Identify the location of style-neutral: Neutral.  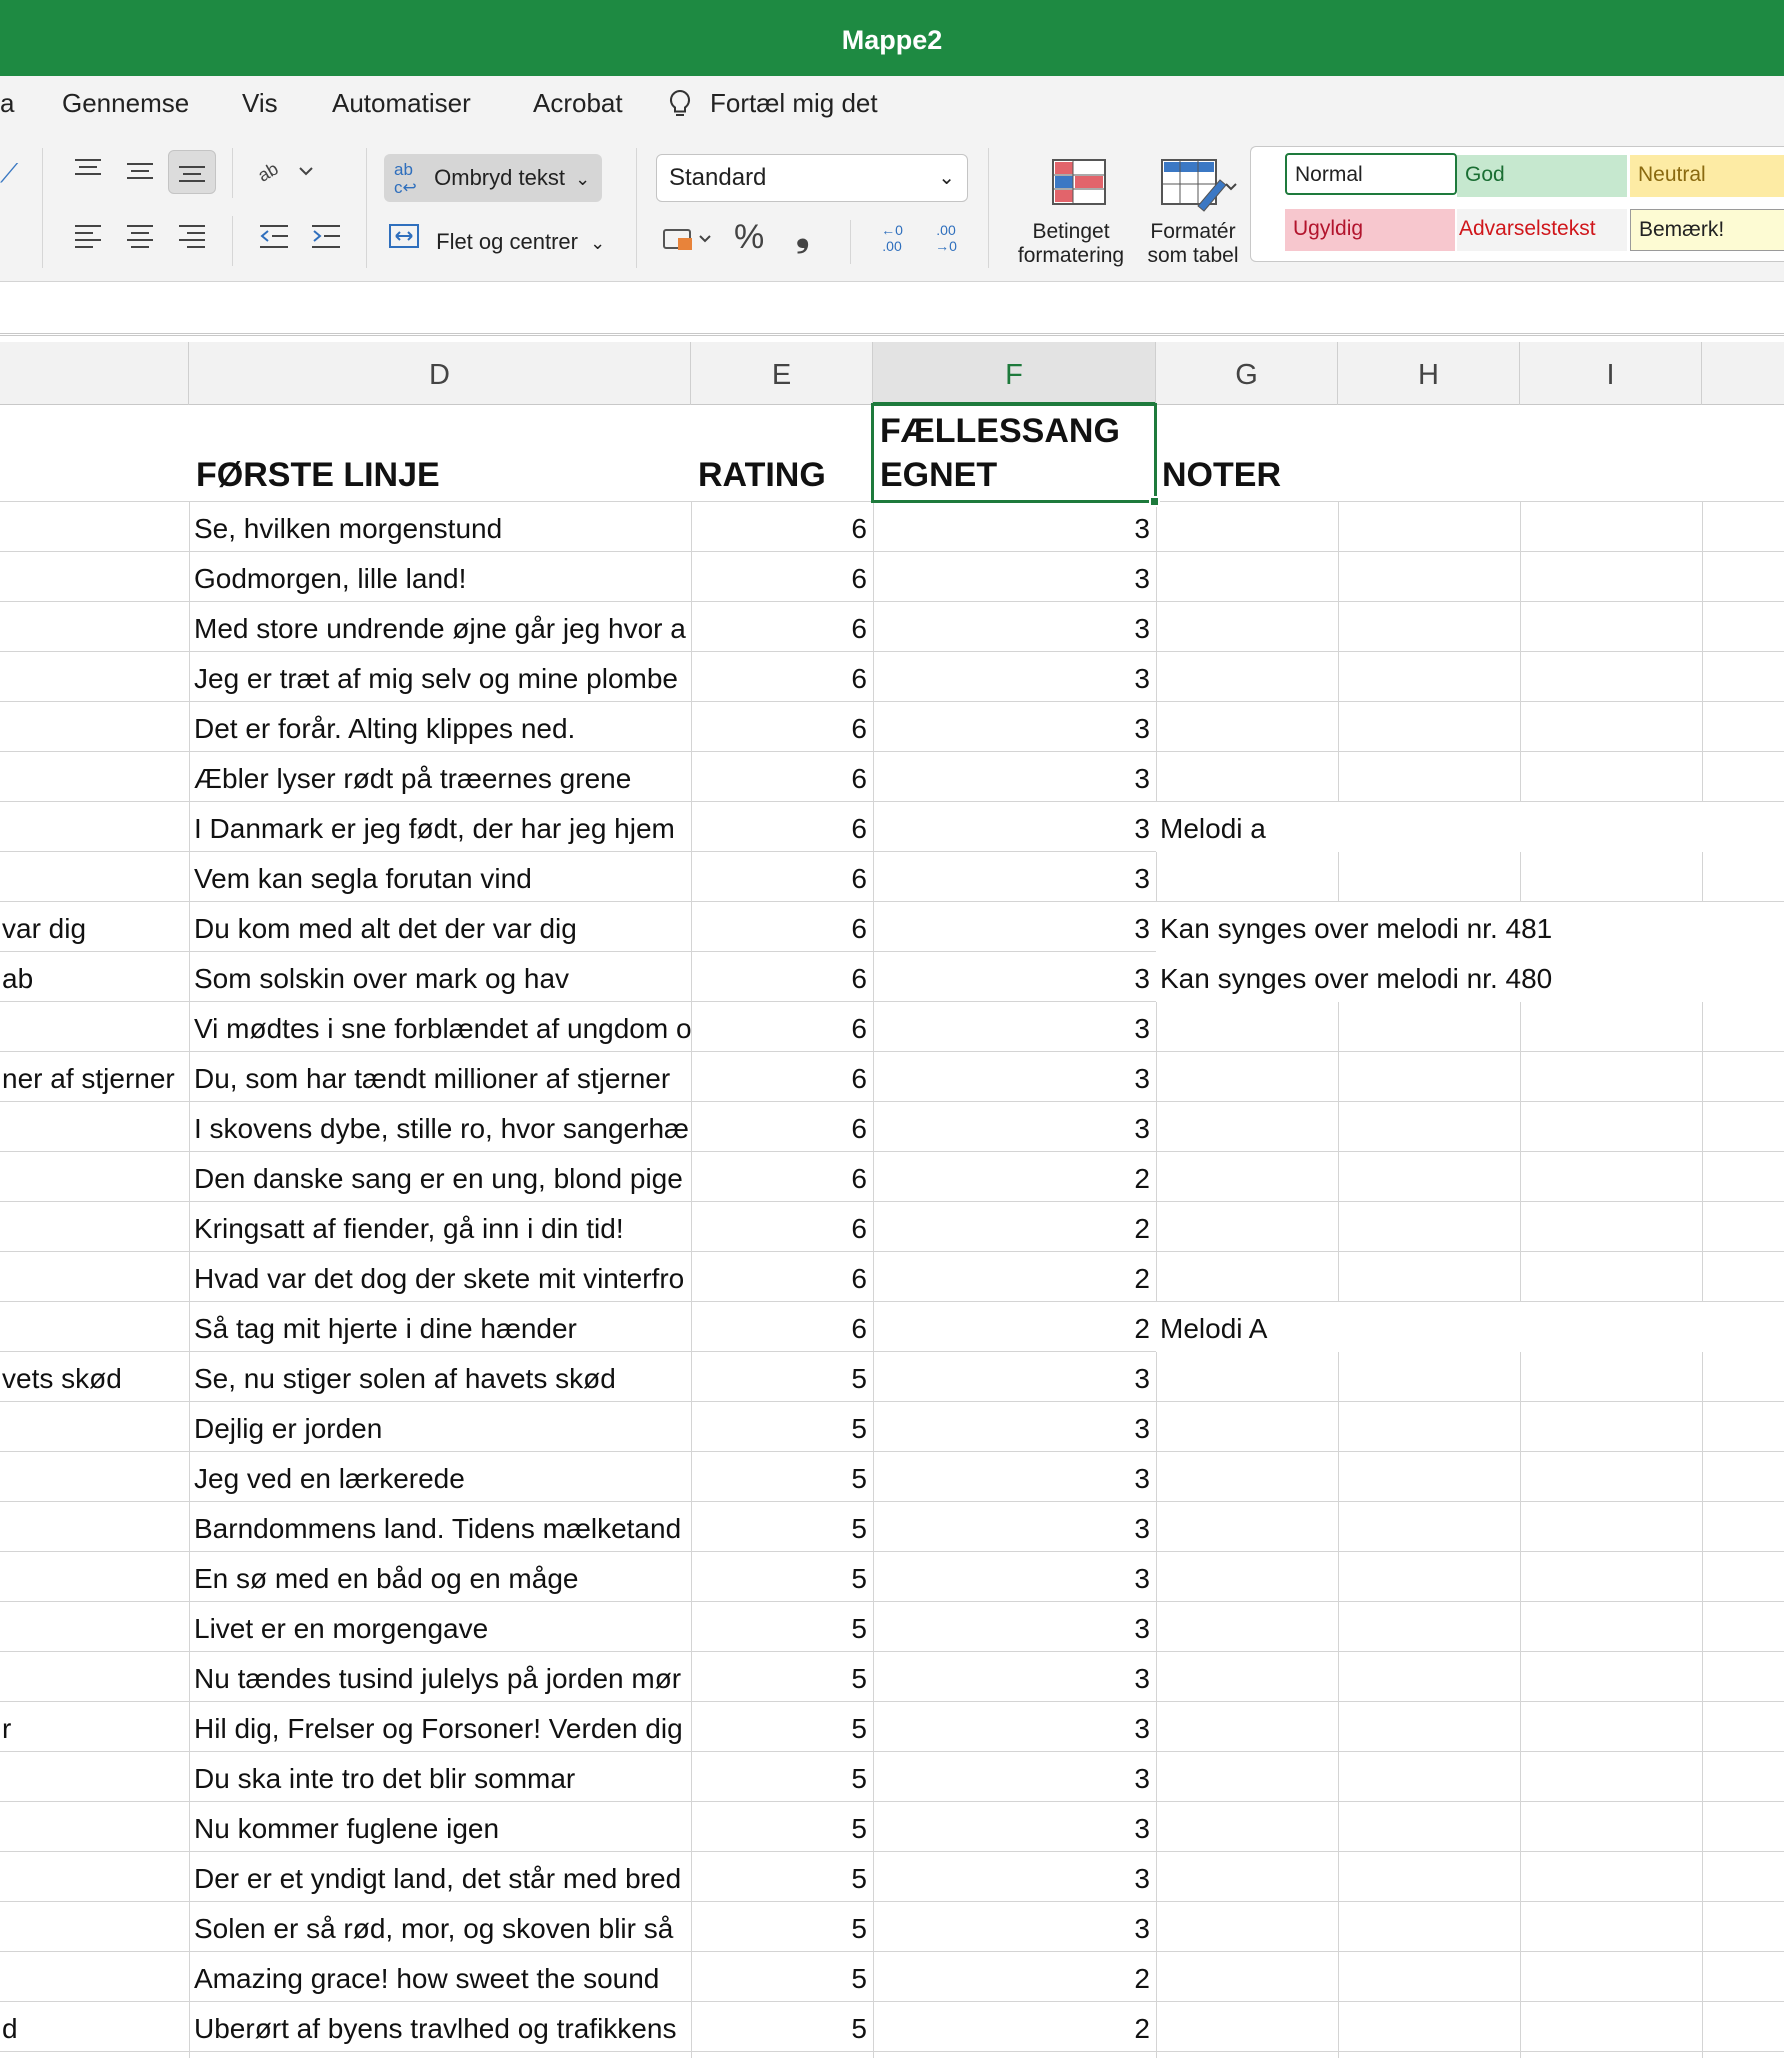
(1707, 176).